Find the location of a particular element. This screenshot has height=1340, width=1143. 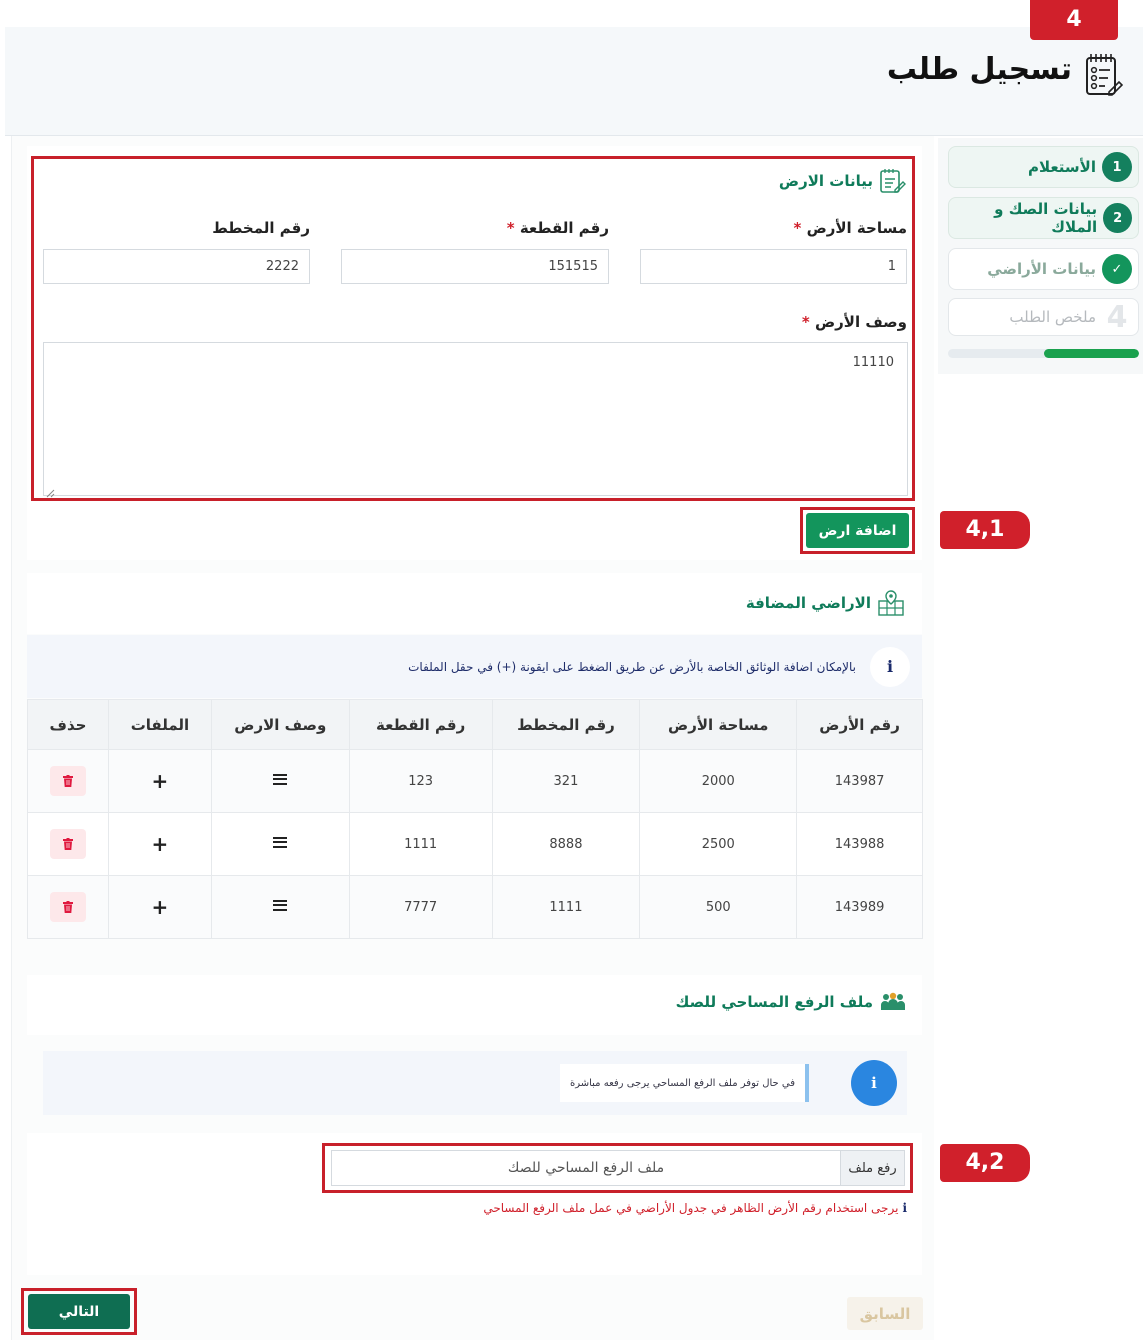

survey-file-heading: ملف الرفع المساحي للصك is located at coordinates (791, 1002).